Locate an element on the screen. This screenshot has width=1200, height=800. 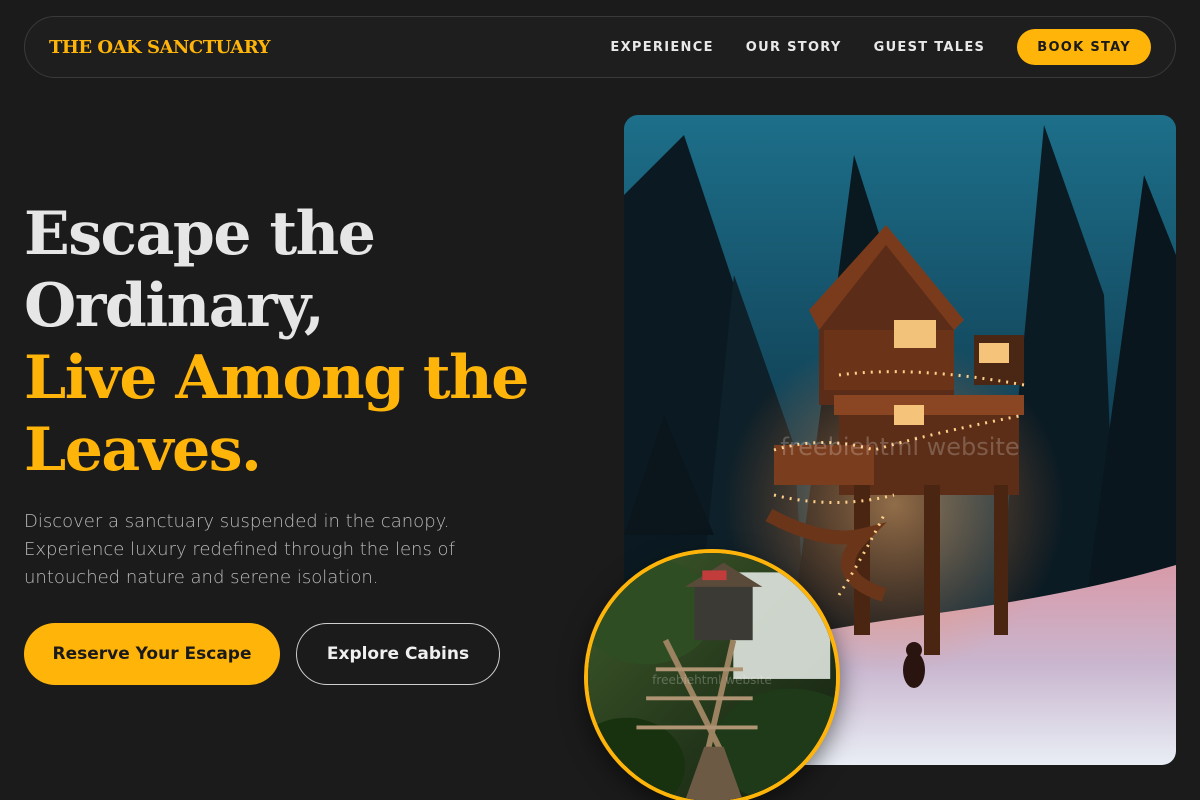
inset-image-watermark: freebiehtml website is located at coordinates (712, 680).